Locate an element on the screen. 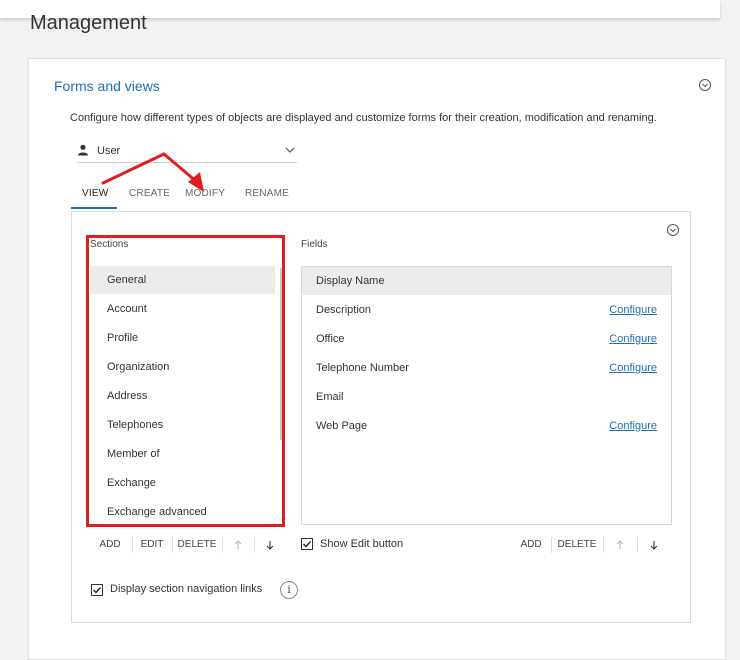  field-item-web-page: Web Page Configure is located at coordinates (486, 426).